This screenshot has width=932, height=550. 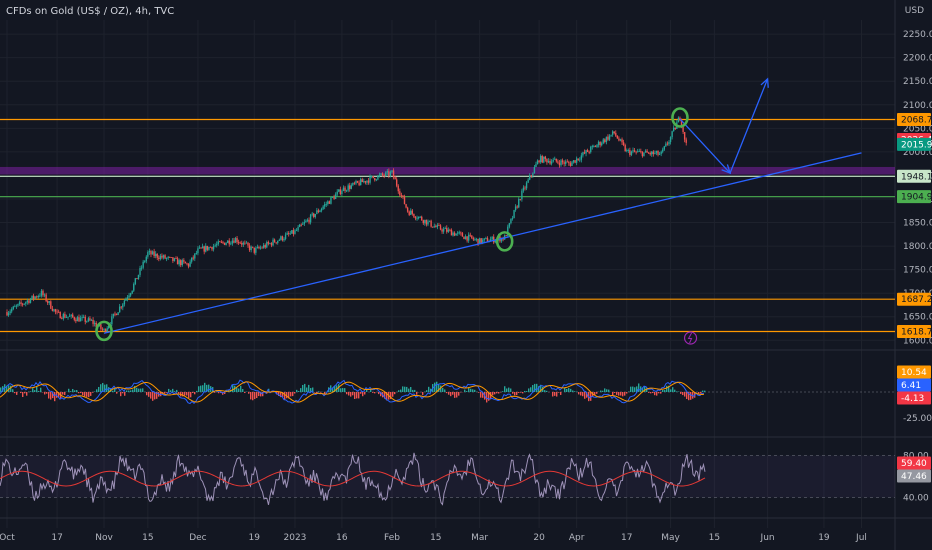 What do you see at coordinates (912, 399) in the screenshot?
I see `macd-value-label: -4.13` at bounding box center [912, 399].